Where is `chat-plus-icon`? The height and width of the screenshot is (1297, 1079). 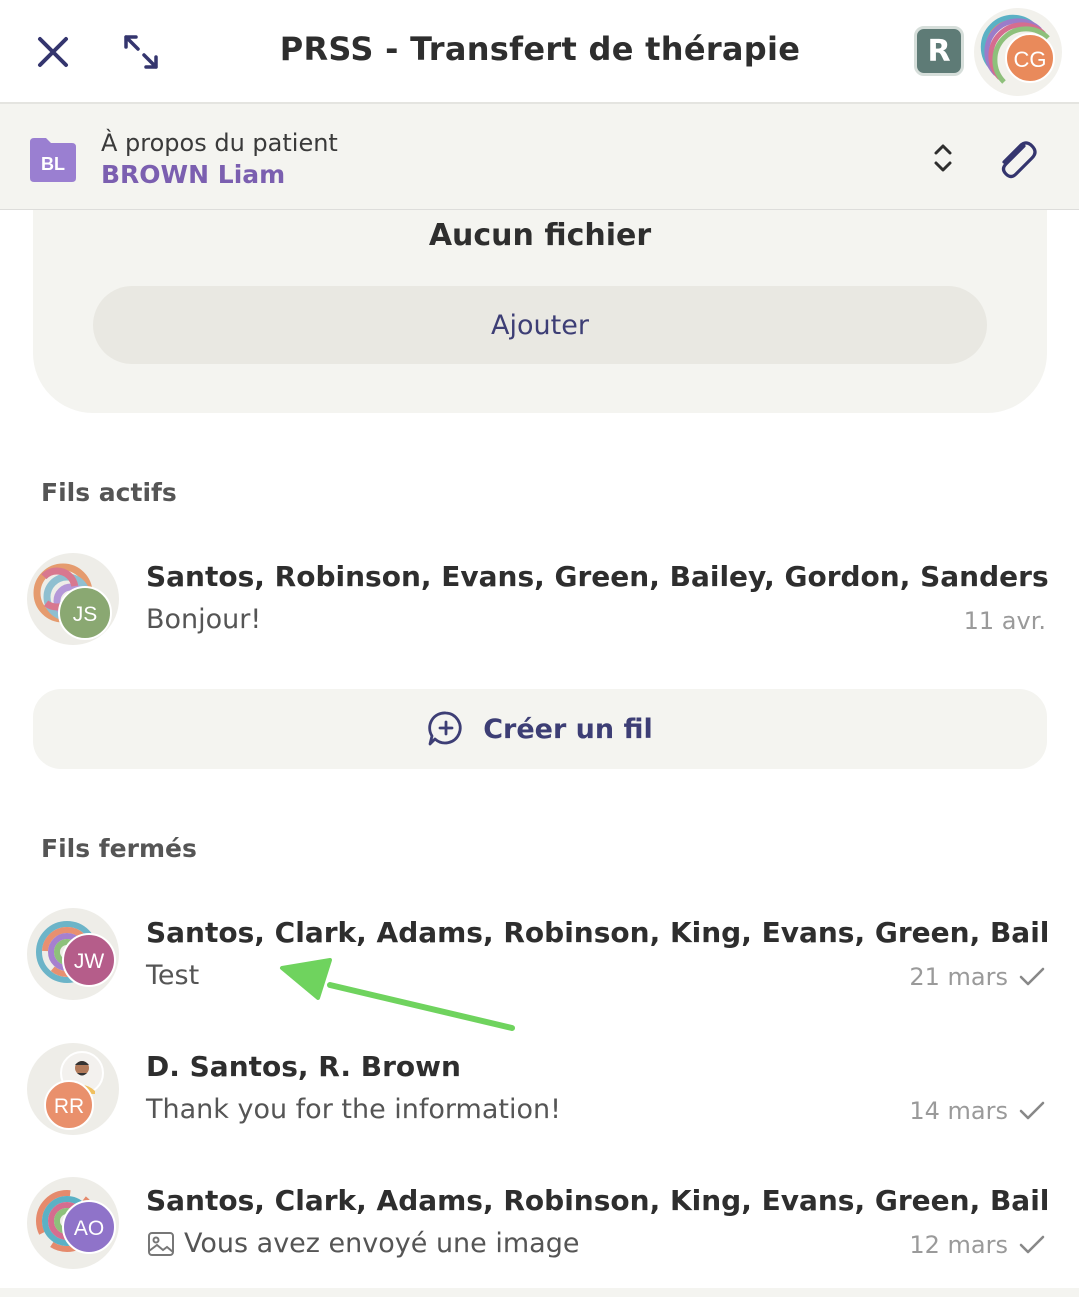 chat-plus-icon is located at coordinates (445, 728).